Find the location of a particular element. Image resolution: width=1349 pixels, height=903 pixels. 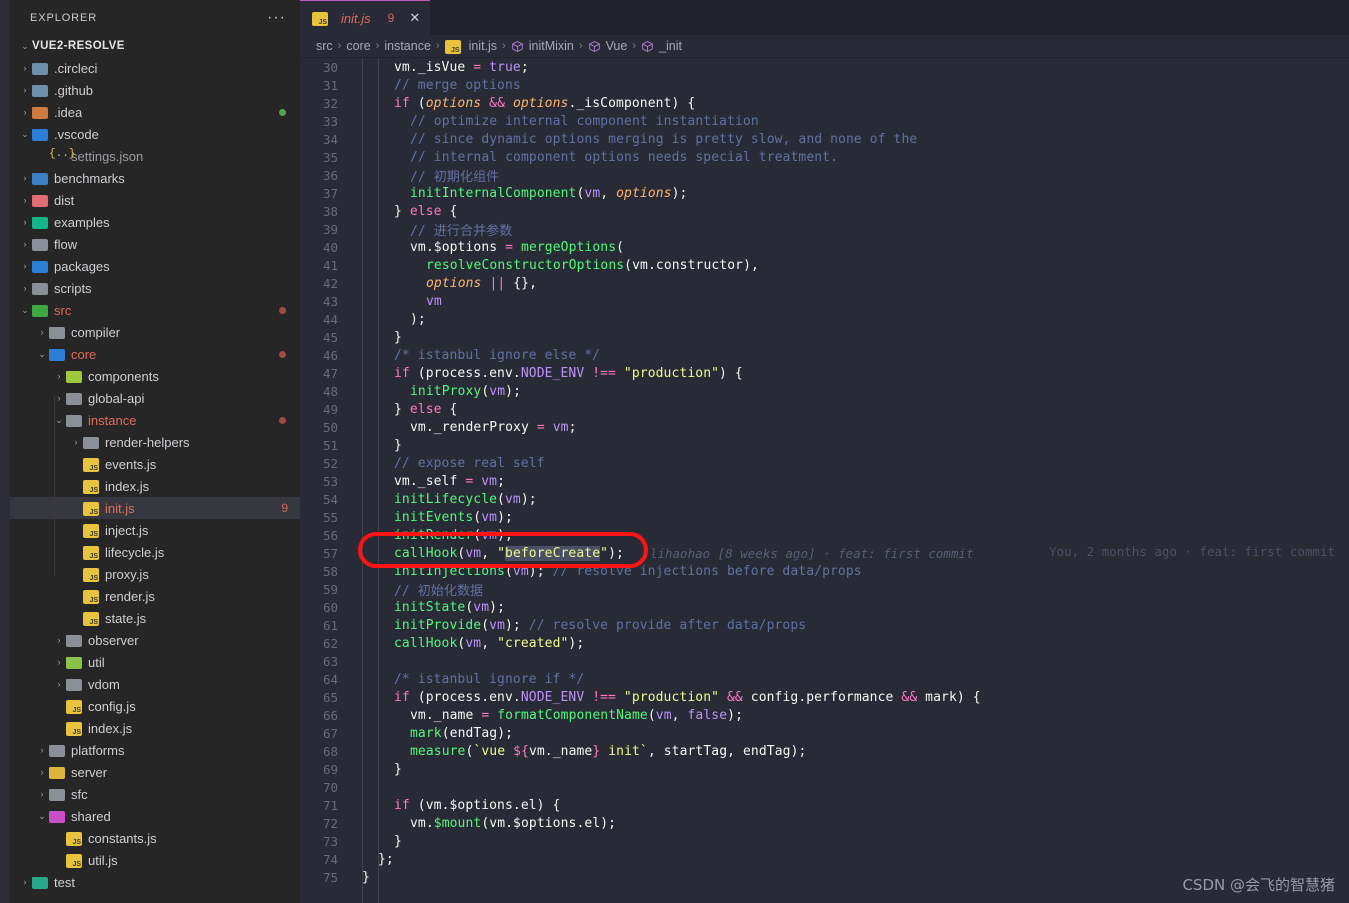

tree-item-core: ⌄ core is located at coordinates (155, 354).